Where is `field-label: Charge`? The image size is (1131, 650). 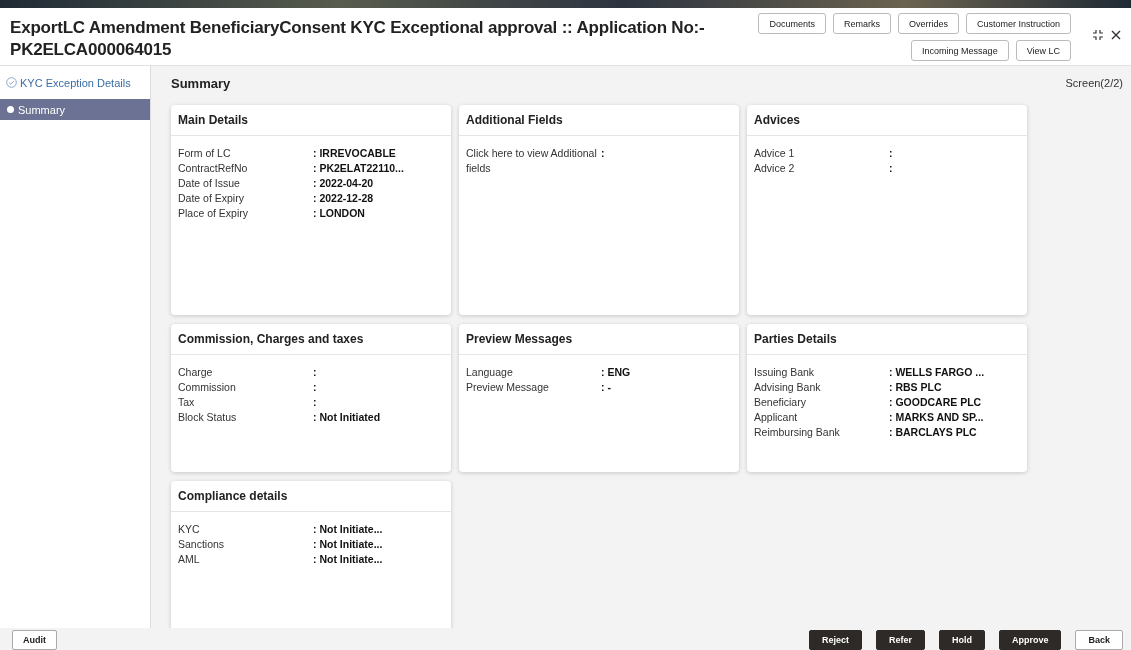 field-label: Charge is located at coordinates (196, 372).